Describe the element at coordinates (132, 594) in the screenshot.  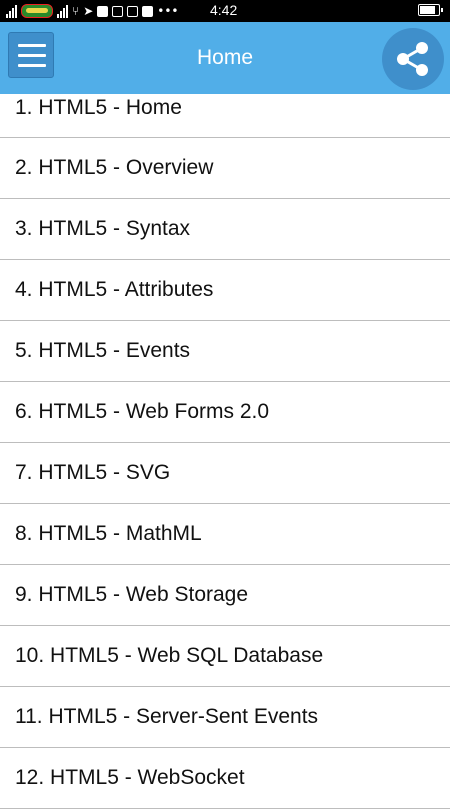
I see `chapter-title: 9. HTML5 - Web Storage` at that location.